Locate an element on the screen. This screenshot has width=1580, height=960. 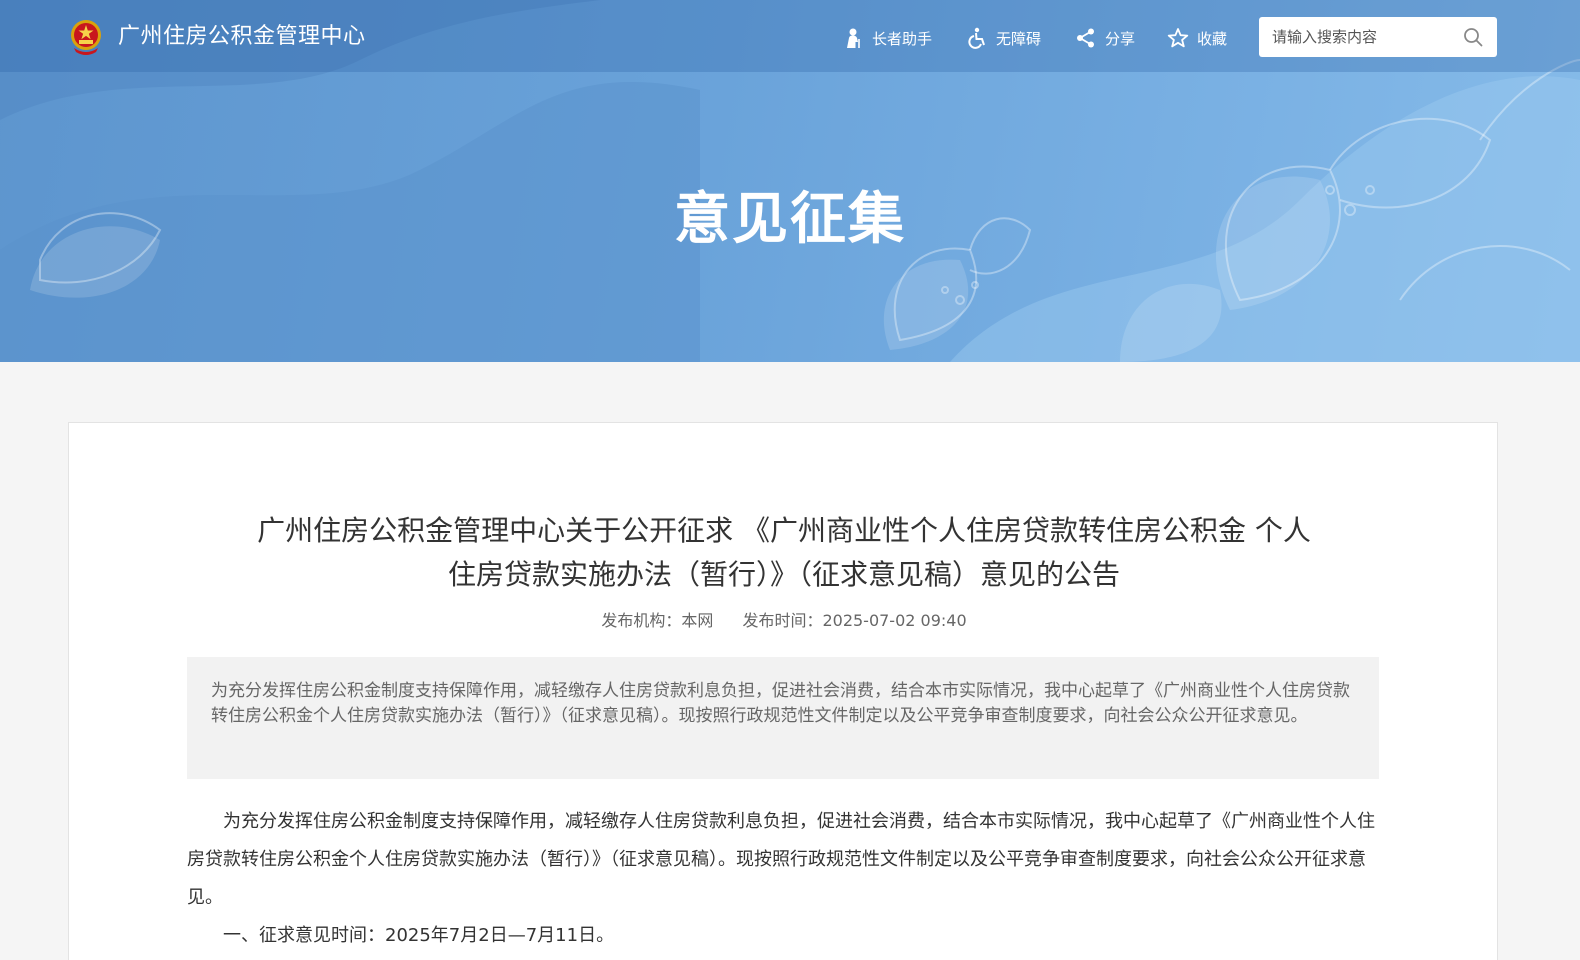
elder-assistant-label: 长者助手 is located at coordinates (902, 38).